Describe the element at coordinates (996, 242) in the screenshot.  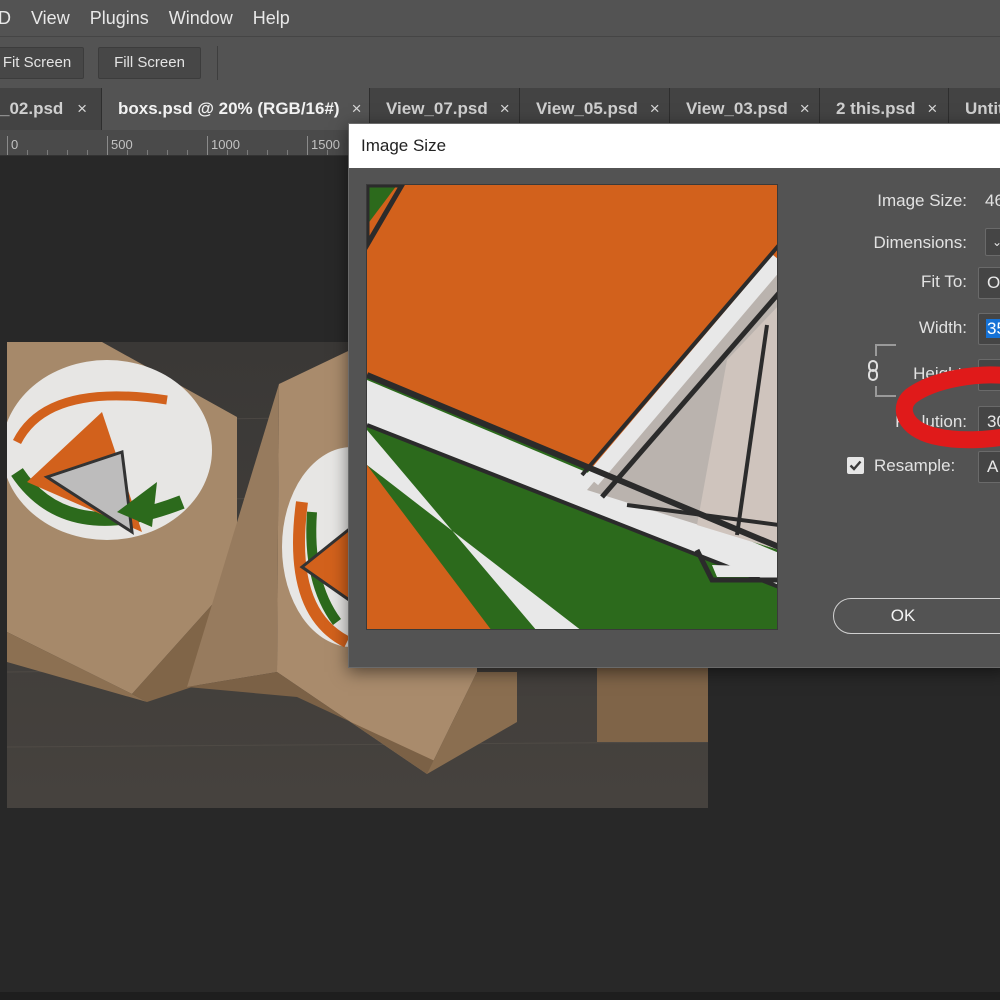
I see `chevron-down-icon: ⌄` at that location.